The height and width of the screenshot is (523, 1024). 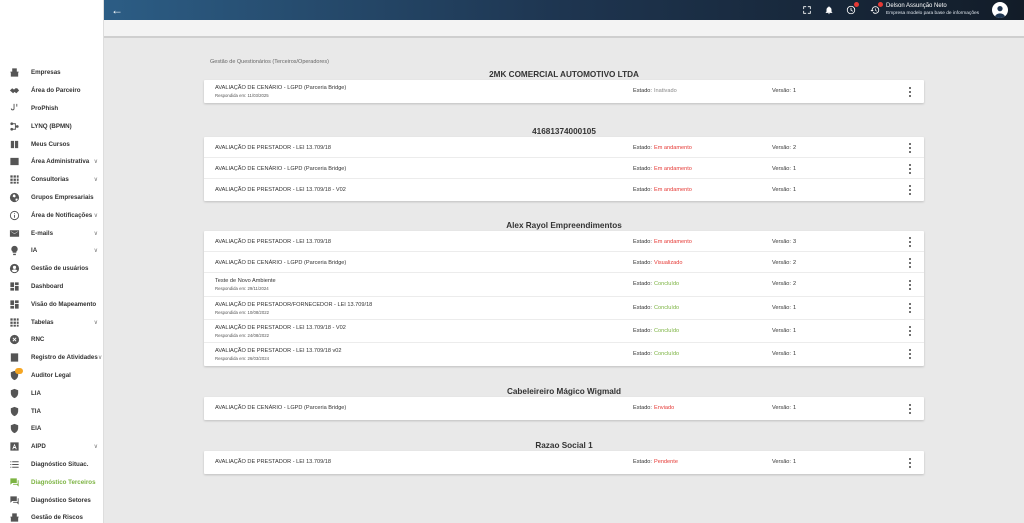 What do you see at coordinates (852, 9) in the screenshot?
I see `alert-clock-icon` at bounding box center [852, 9].